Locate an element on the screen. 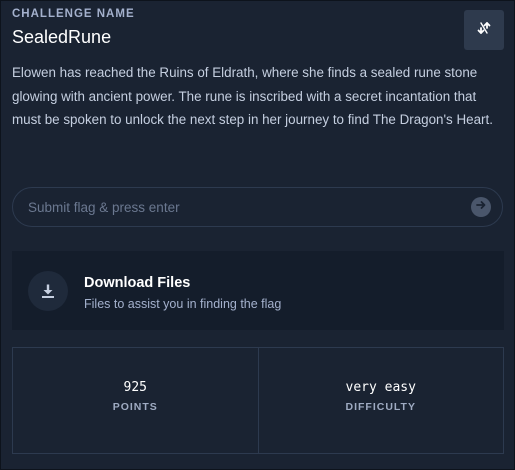 Image resolution: width=515 pixels, height=470 pixels. challenge-name-label: CHALLENGE NAME is located at coordinates (73, 14).